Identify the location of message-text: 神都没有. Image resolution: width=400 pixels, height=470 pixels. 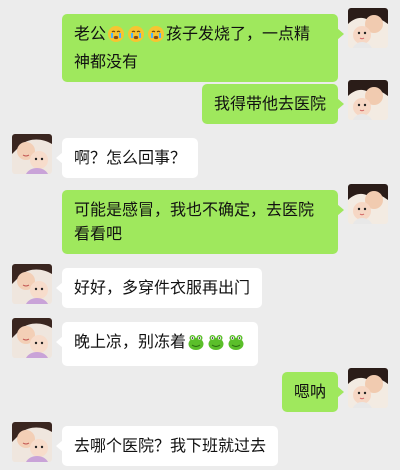
(106, 61).